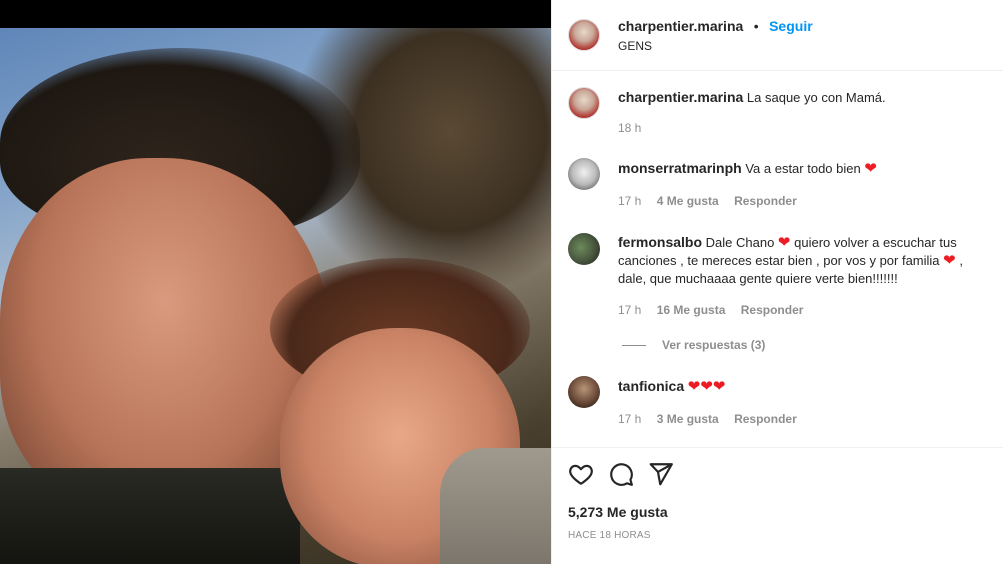  I want to click on likes-count: 4 Me gusta, so click(688, 201).